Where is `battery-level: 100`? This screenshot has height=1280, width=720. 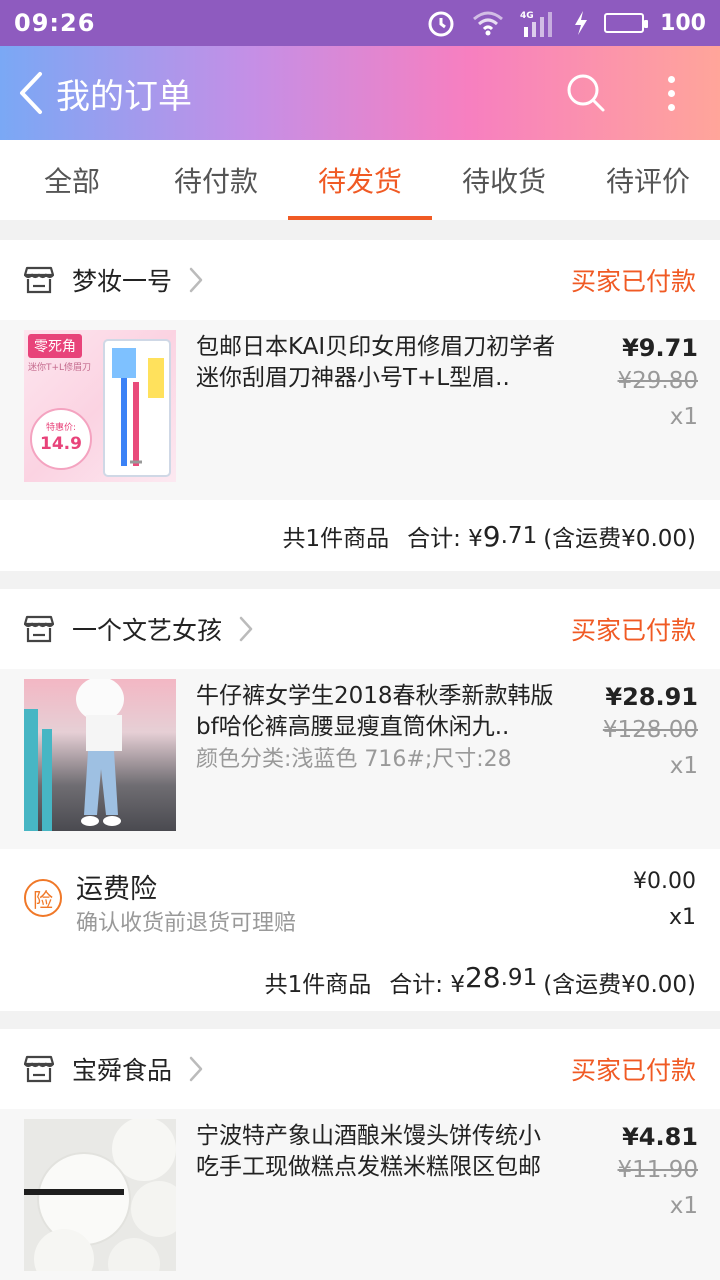 battery-level: 100 is located at coordinates (683, 23).